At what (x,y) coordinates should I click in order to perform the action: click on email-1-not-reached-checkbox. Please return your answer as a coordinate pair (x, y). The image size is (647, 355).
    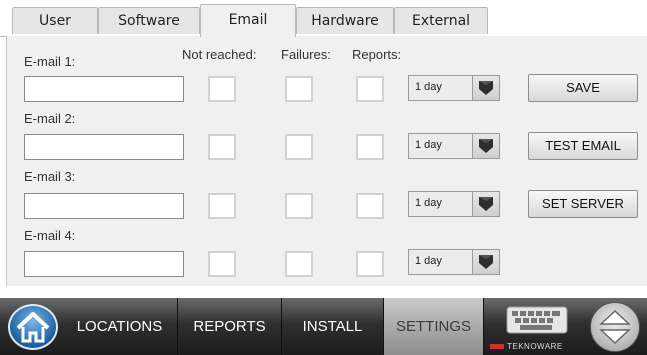
    Looking at the image, I should click on (222, 89).